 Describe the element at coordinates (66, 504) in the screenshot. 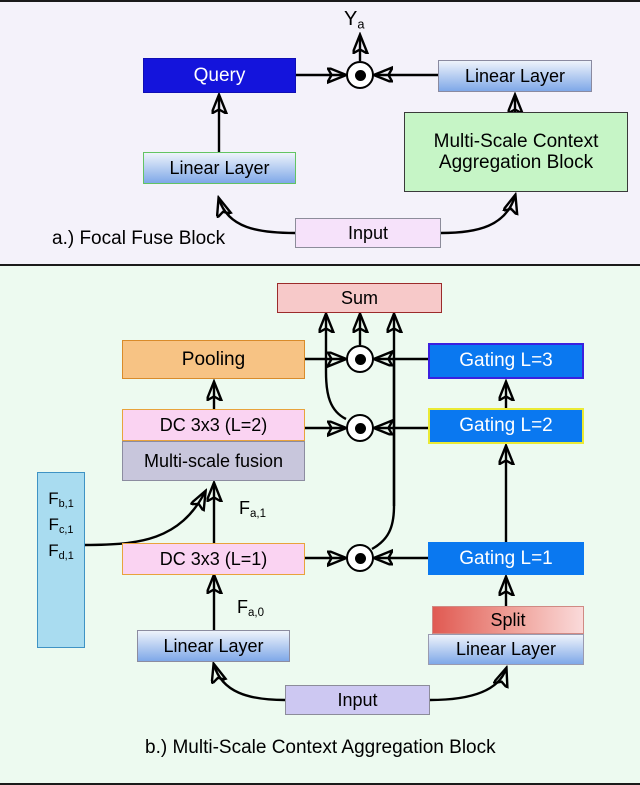

I see `feature-label-fb1-sub: b,1` at that location.